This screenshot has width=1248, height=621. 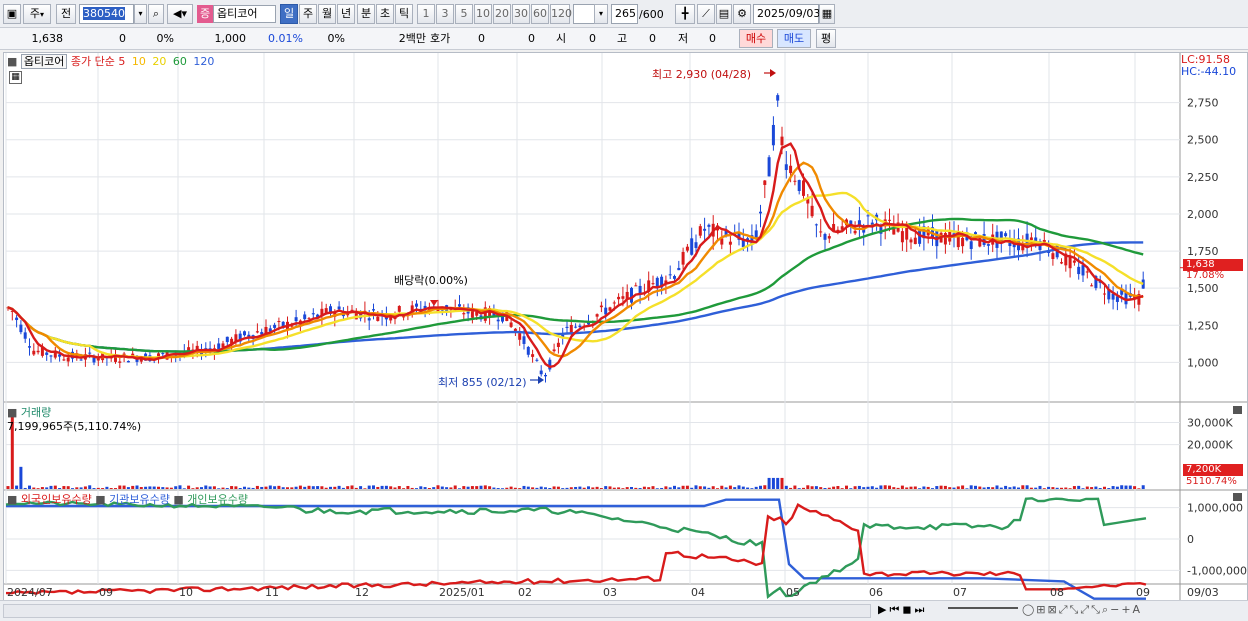 I want to click on draw-line-icon: ⟋, so click(x=706, y=14).